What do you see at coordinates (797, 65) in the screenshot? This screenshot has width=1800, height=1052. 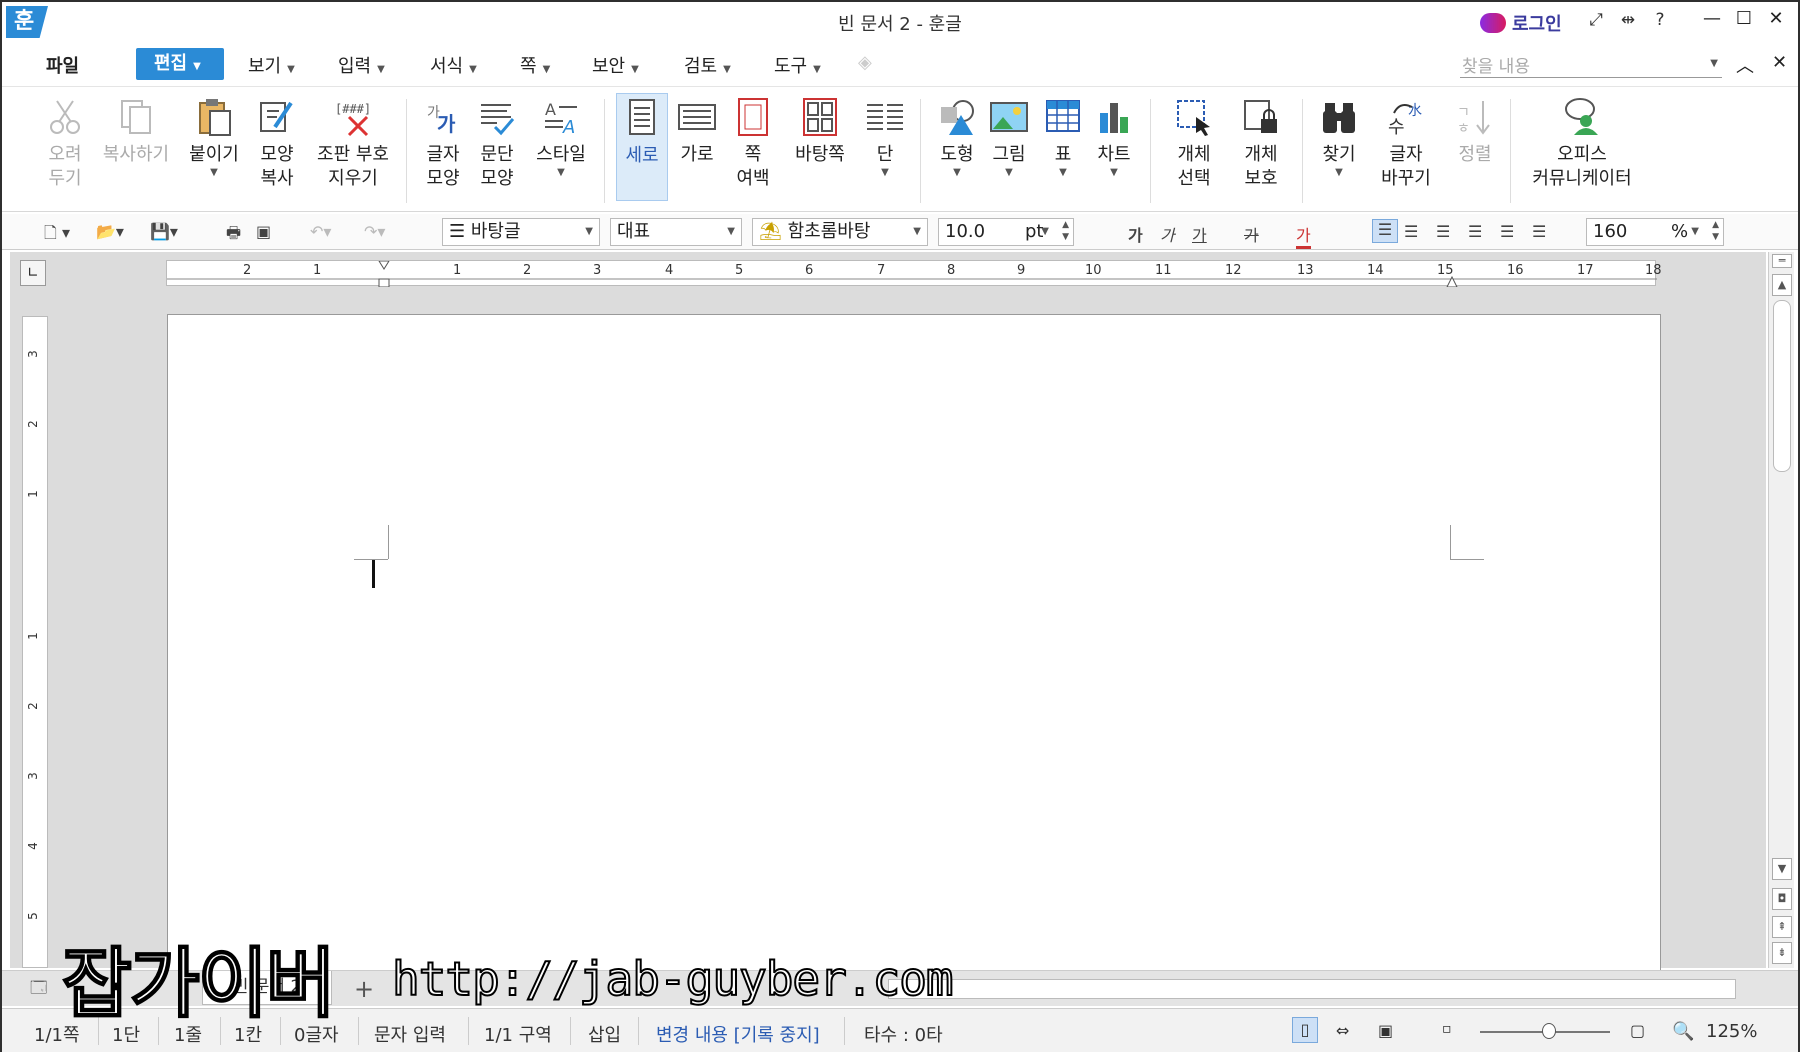 I see `menu-tools: 도구 ▼` at bounding box center [797, 65].